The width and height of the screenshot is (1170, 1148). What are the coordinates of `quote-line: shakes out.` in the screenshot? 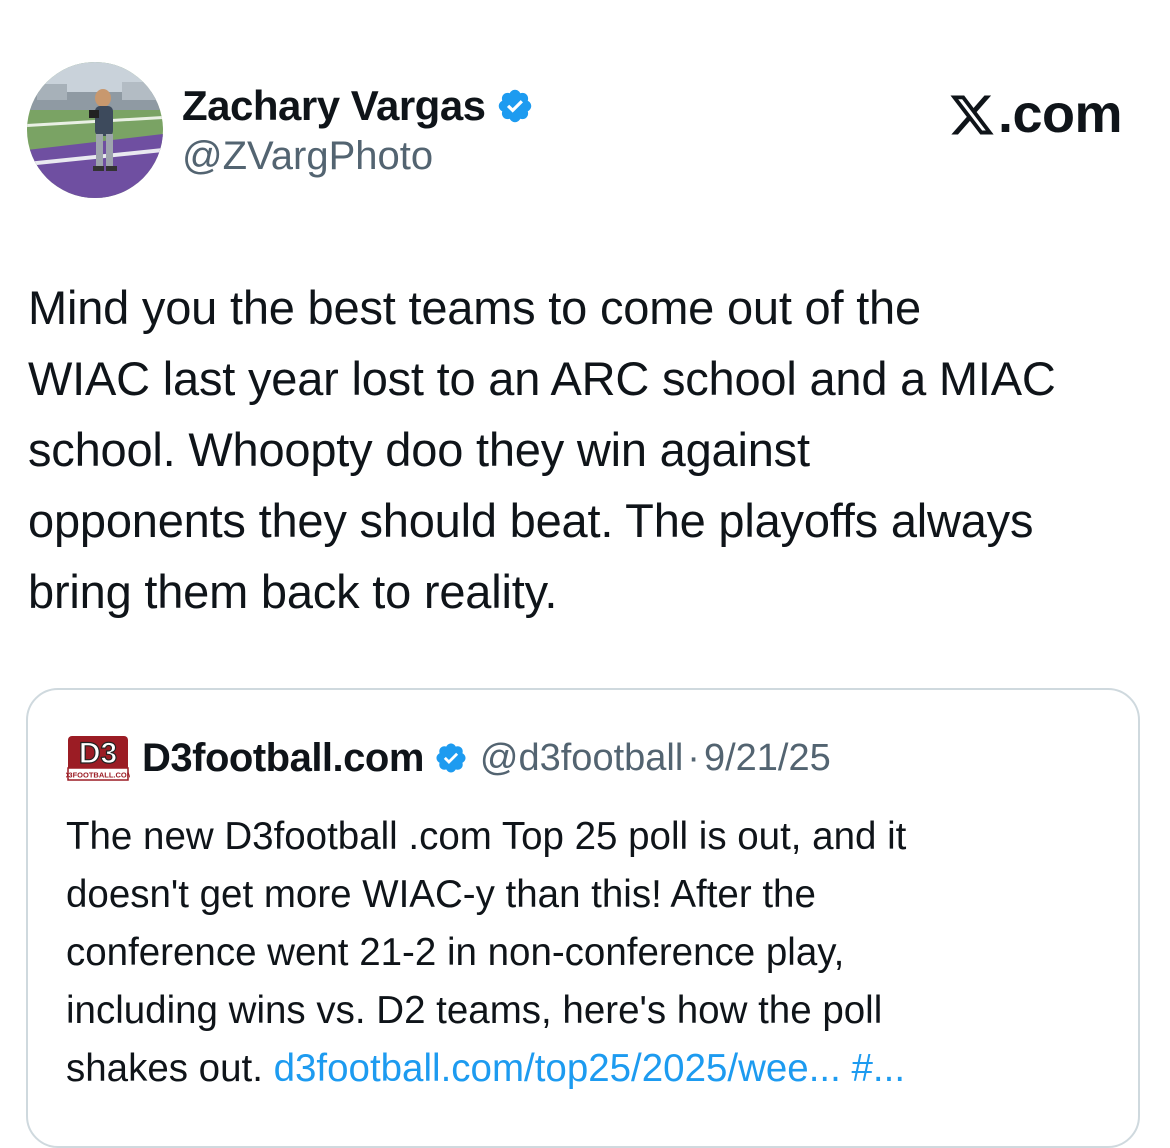 It's located at (164, 1068).